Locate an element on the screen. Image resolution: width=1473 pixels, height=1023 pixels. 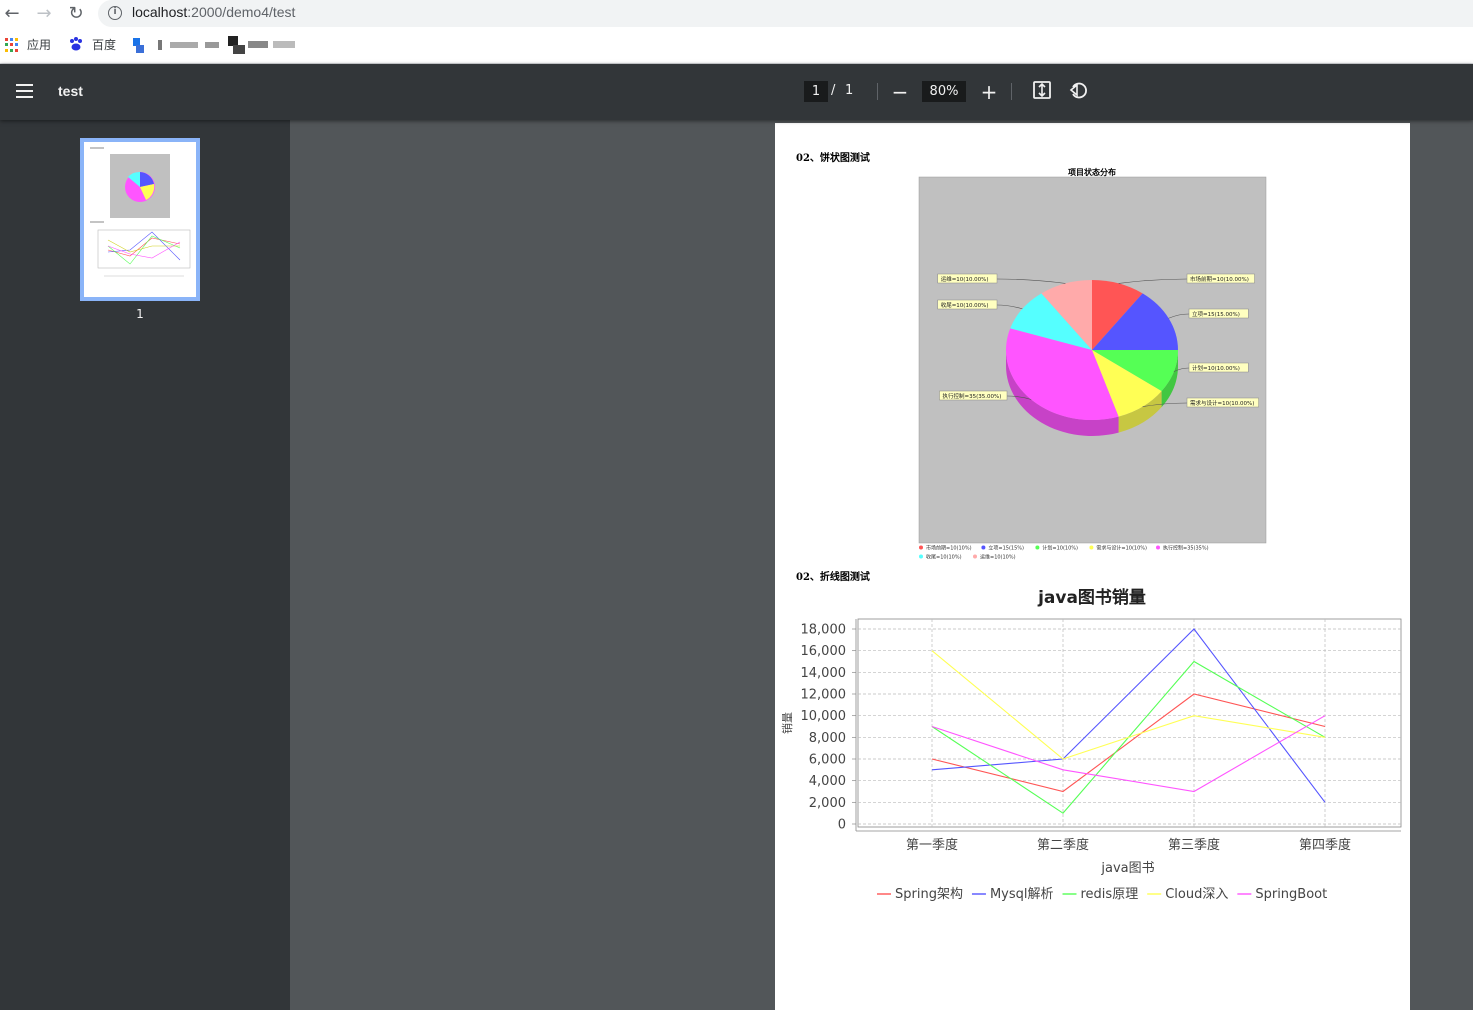
line-legend-item: Mysql解析 is located at coordinates (1022, 894).